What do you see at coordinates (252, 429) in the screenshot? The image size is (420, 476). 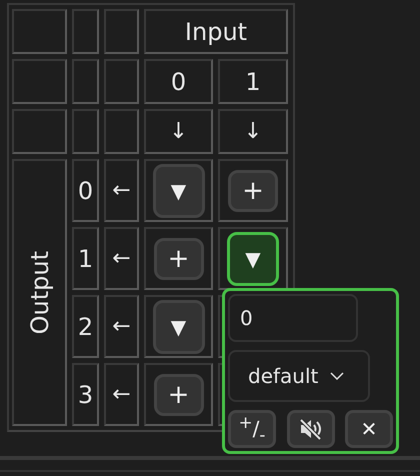 I see `invert-button: $^{+}$/$_{-}$` at bounding box center [252, 429].